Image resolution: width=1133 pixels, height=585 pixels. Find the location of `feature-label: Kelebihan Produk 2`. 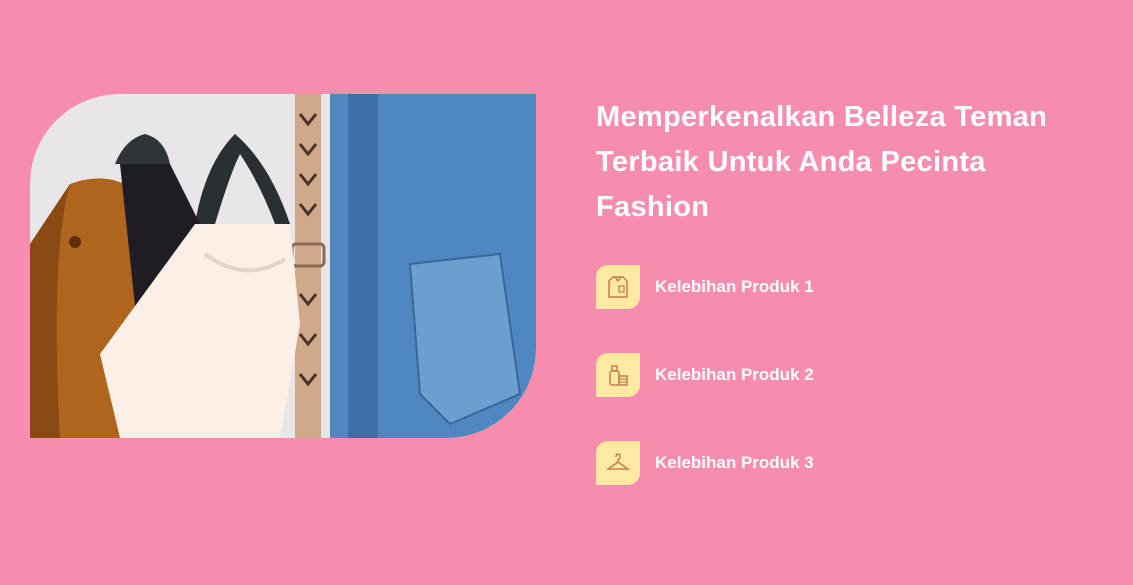

feature-label: Kelebihan Produk 2 is located at coordinates (734, 374).